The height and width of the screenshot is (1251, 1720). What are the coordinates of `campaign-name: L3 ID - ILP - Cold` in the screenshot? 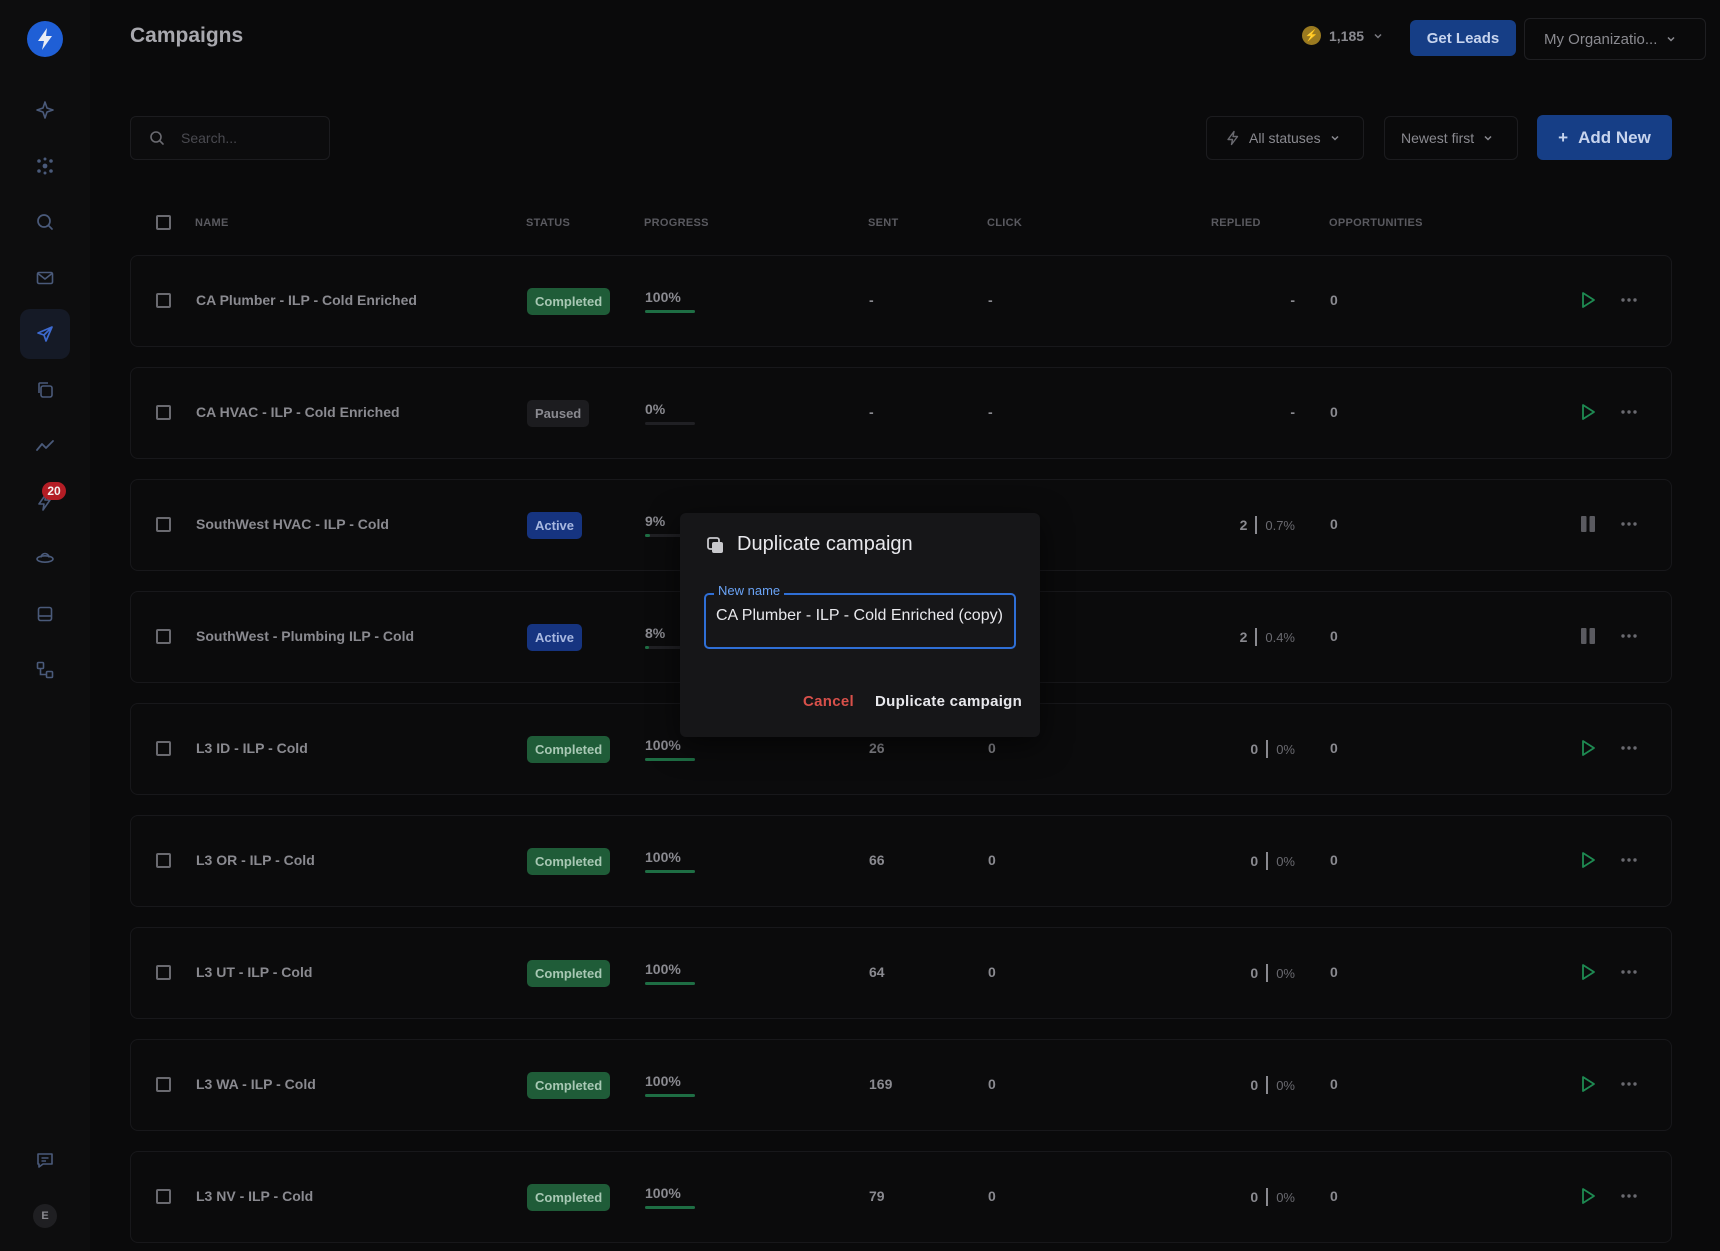 It's located at (252, 748).